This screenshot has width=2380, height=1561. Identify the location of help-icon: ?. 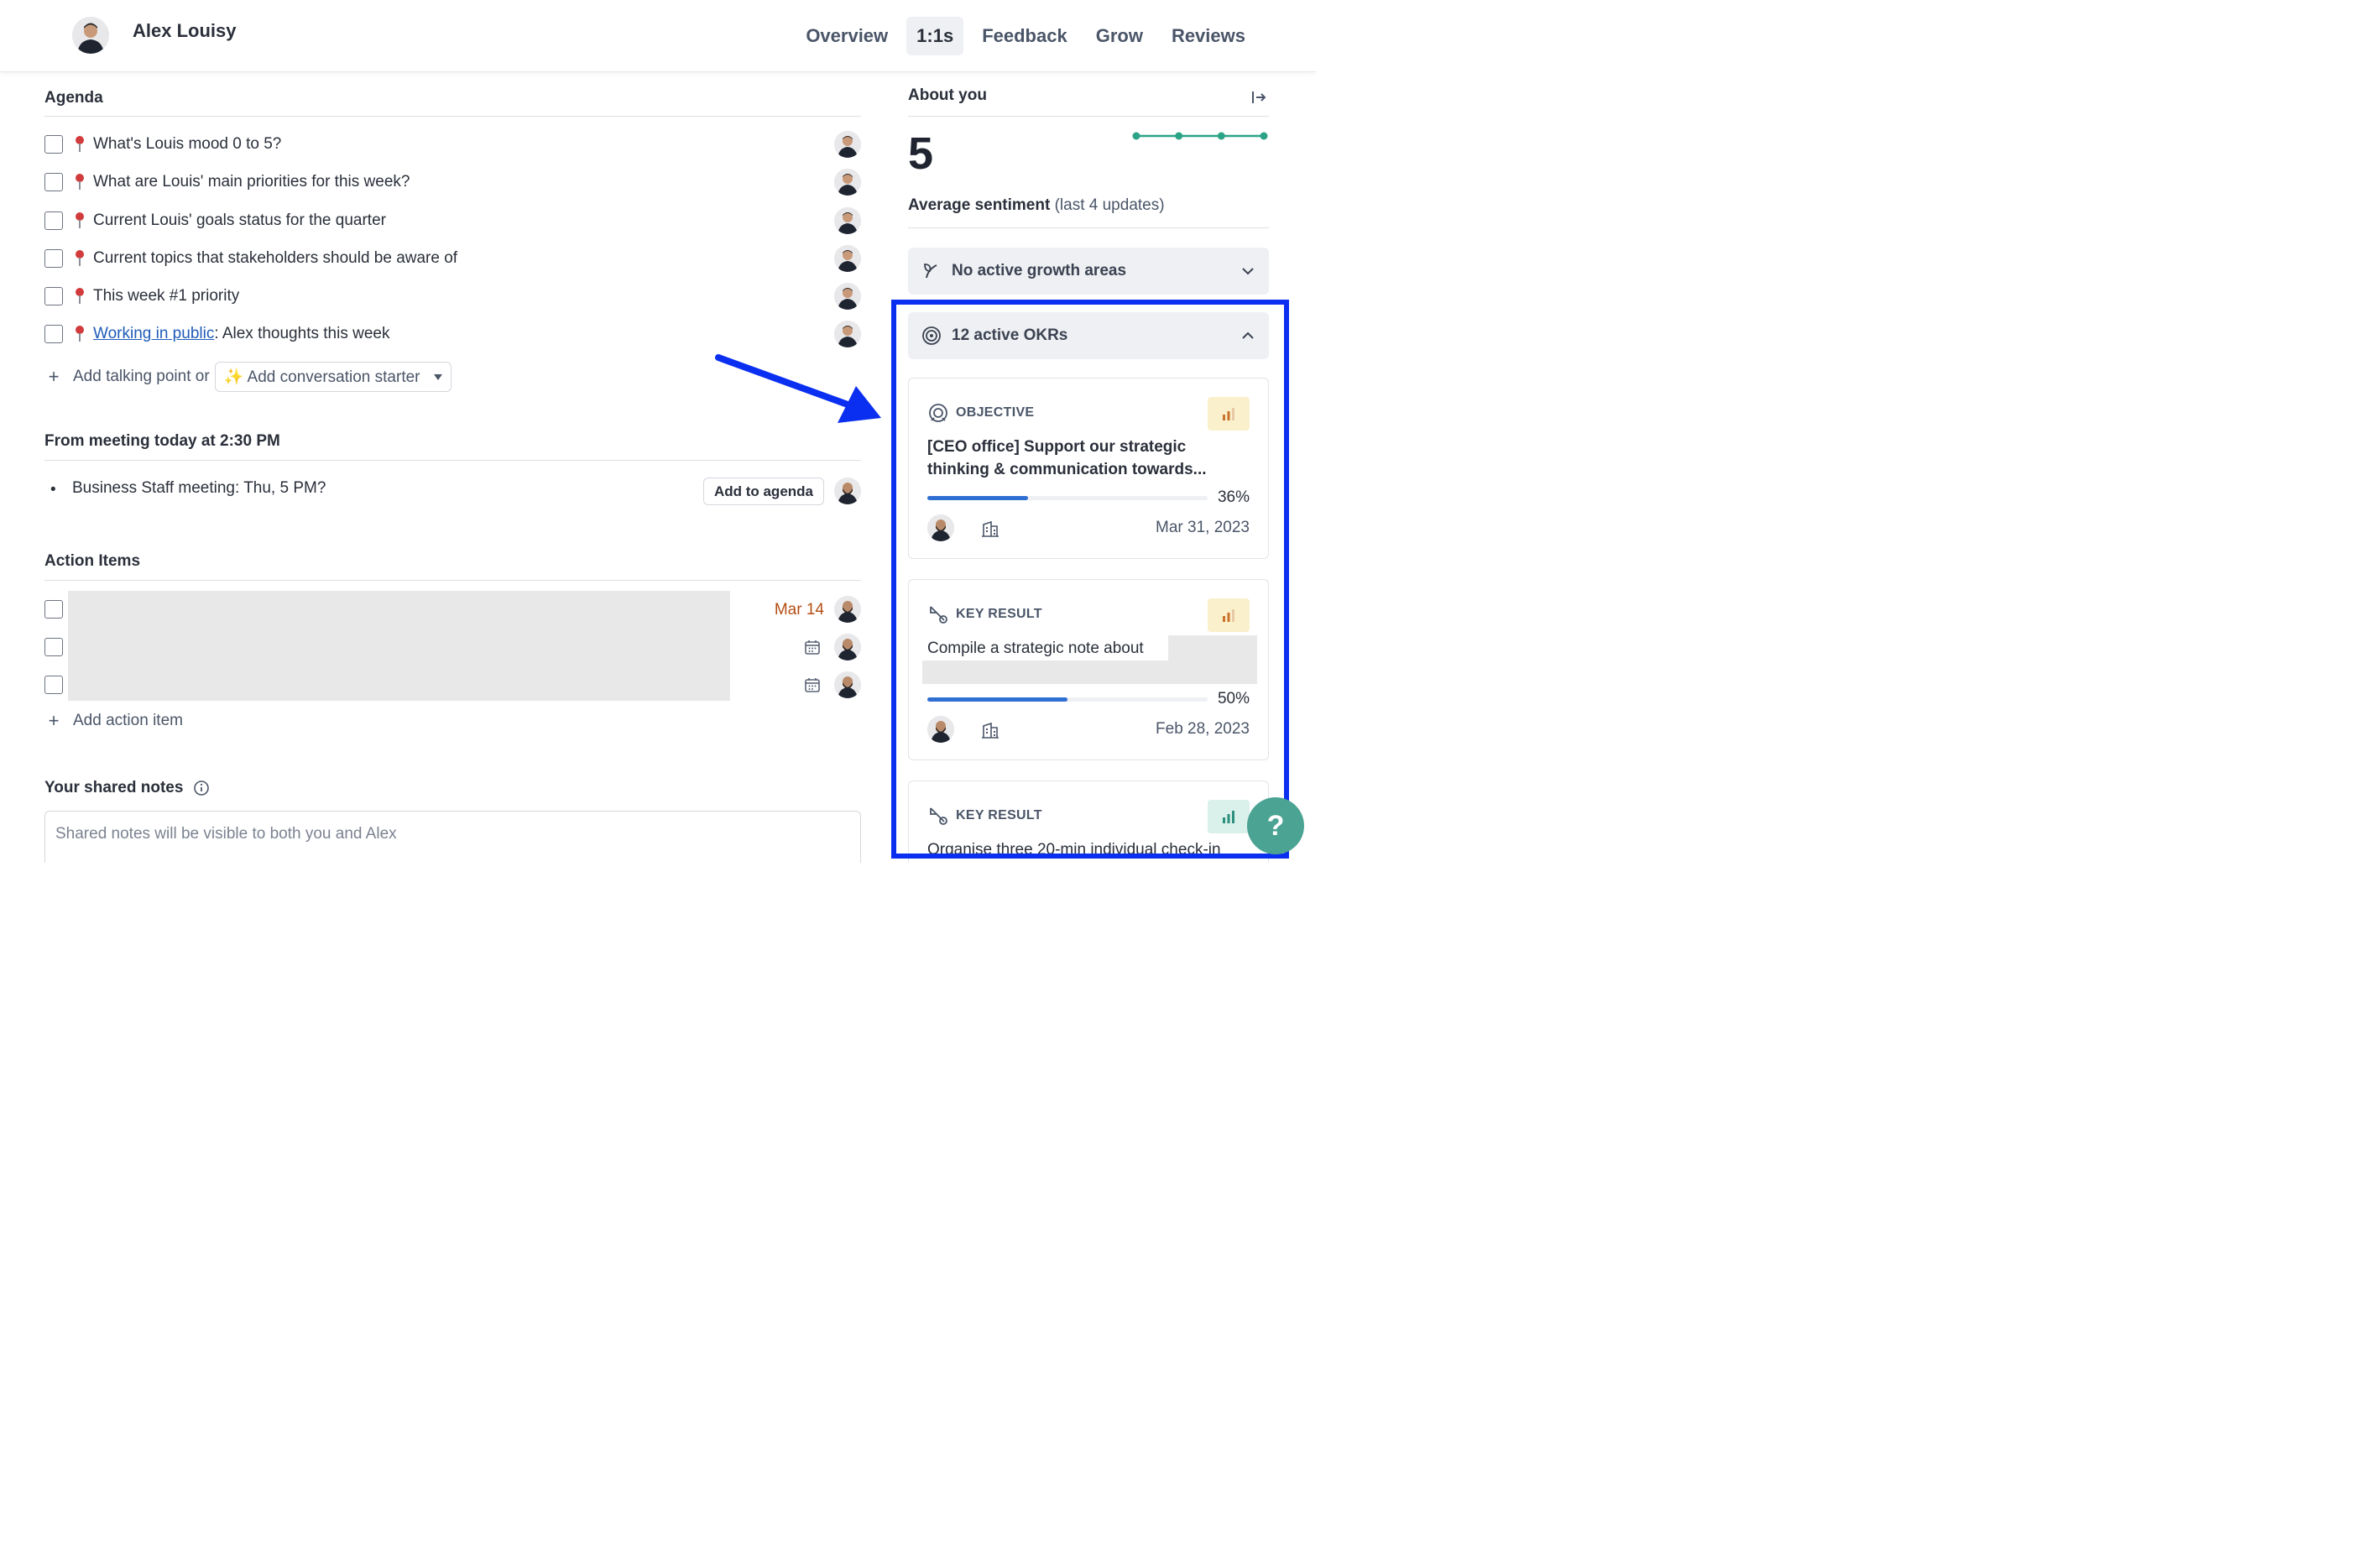
(1275, 825).